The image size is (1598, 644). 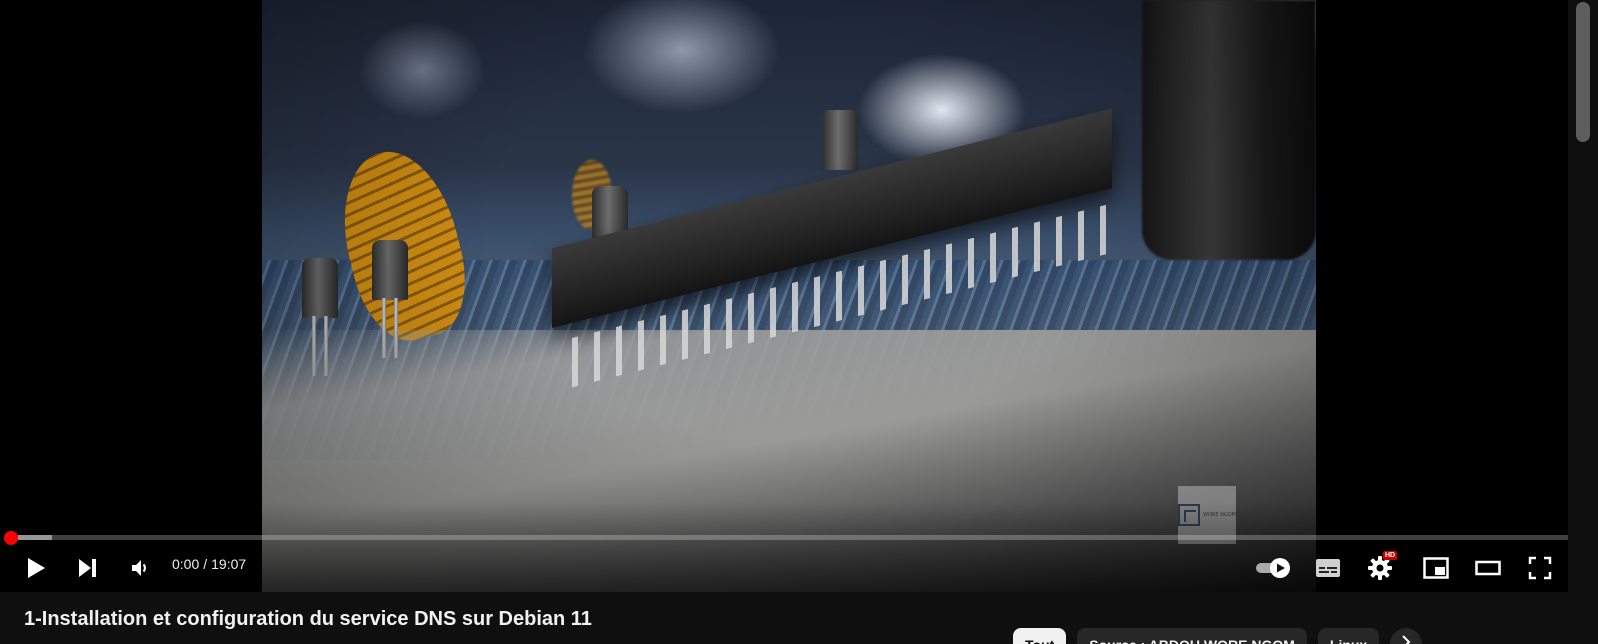 What do you see at coordinates (790, 537) in the screenshot?
I see `progress-bar` at bounding box center [790, 537].